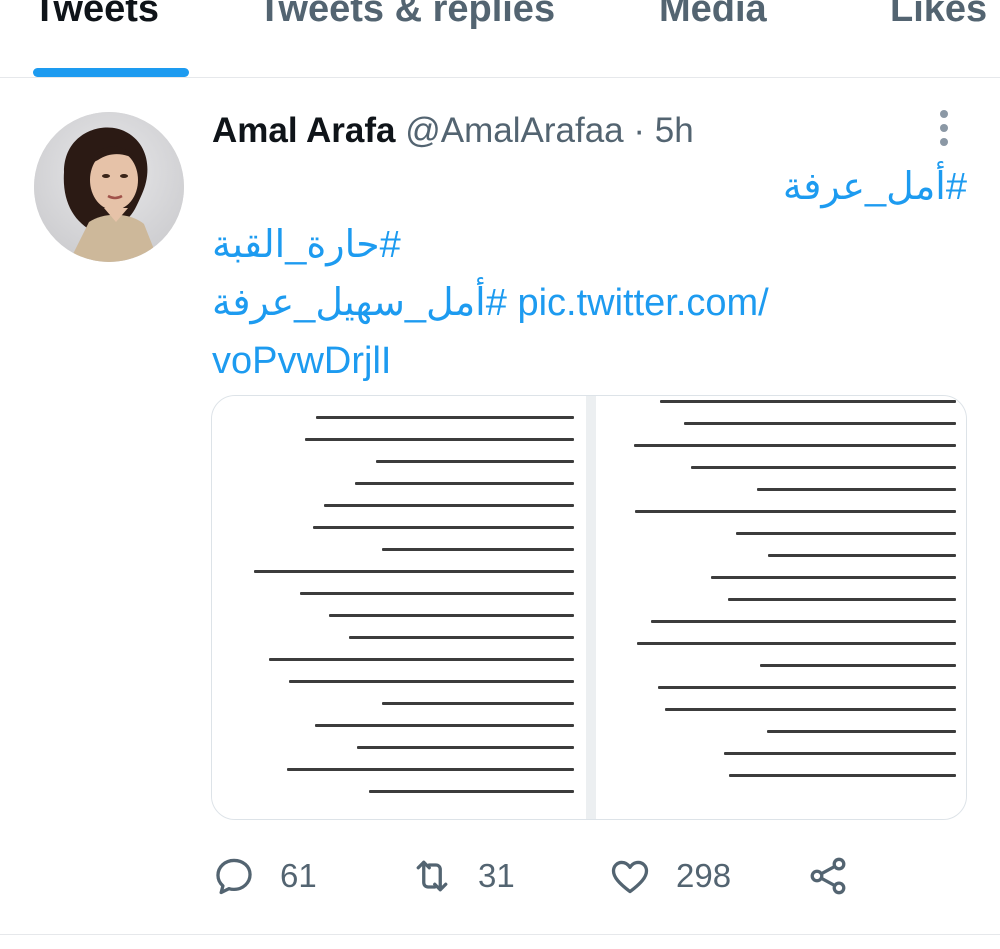 The image size is (1000, 949). What do you see at coordinates (938, 15) in the screenshot?
I see `tab-likes: Likes` at bounding box center [938, 15].